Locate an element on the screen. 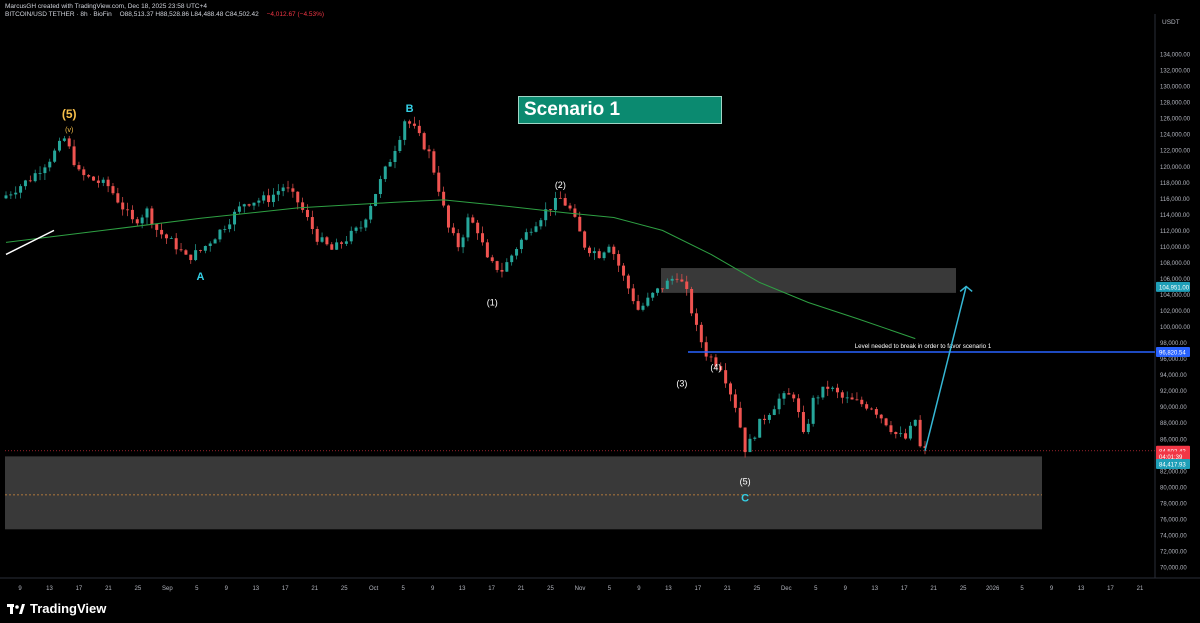  trend-line-stub is located at coordinates (30, 242).